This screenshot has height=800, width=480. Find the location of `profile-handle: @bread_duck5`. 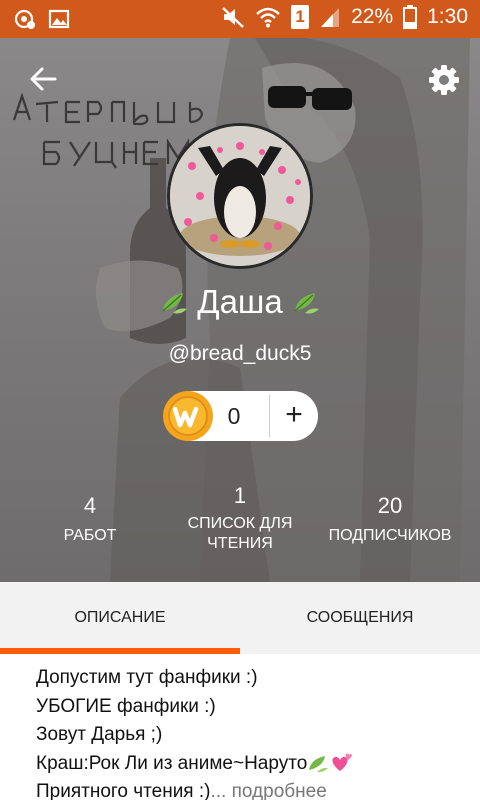

profile-handle: @bread_duck5 is located at coordinates (240, 353).